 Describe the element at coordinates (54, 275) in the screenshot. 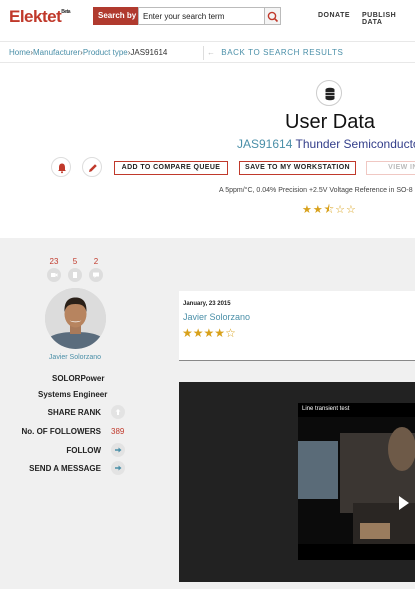

I see `video-icon` at that location.